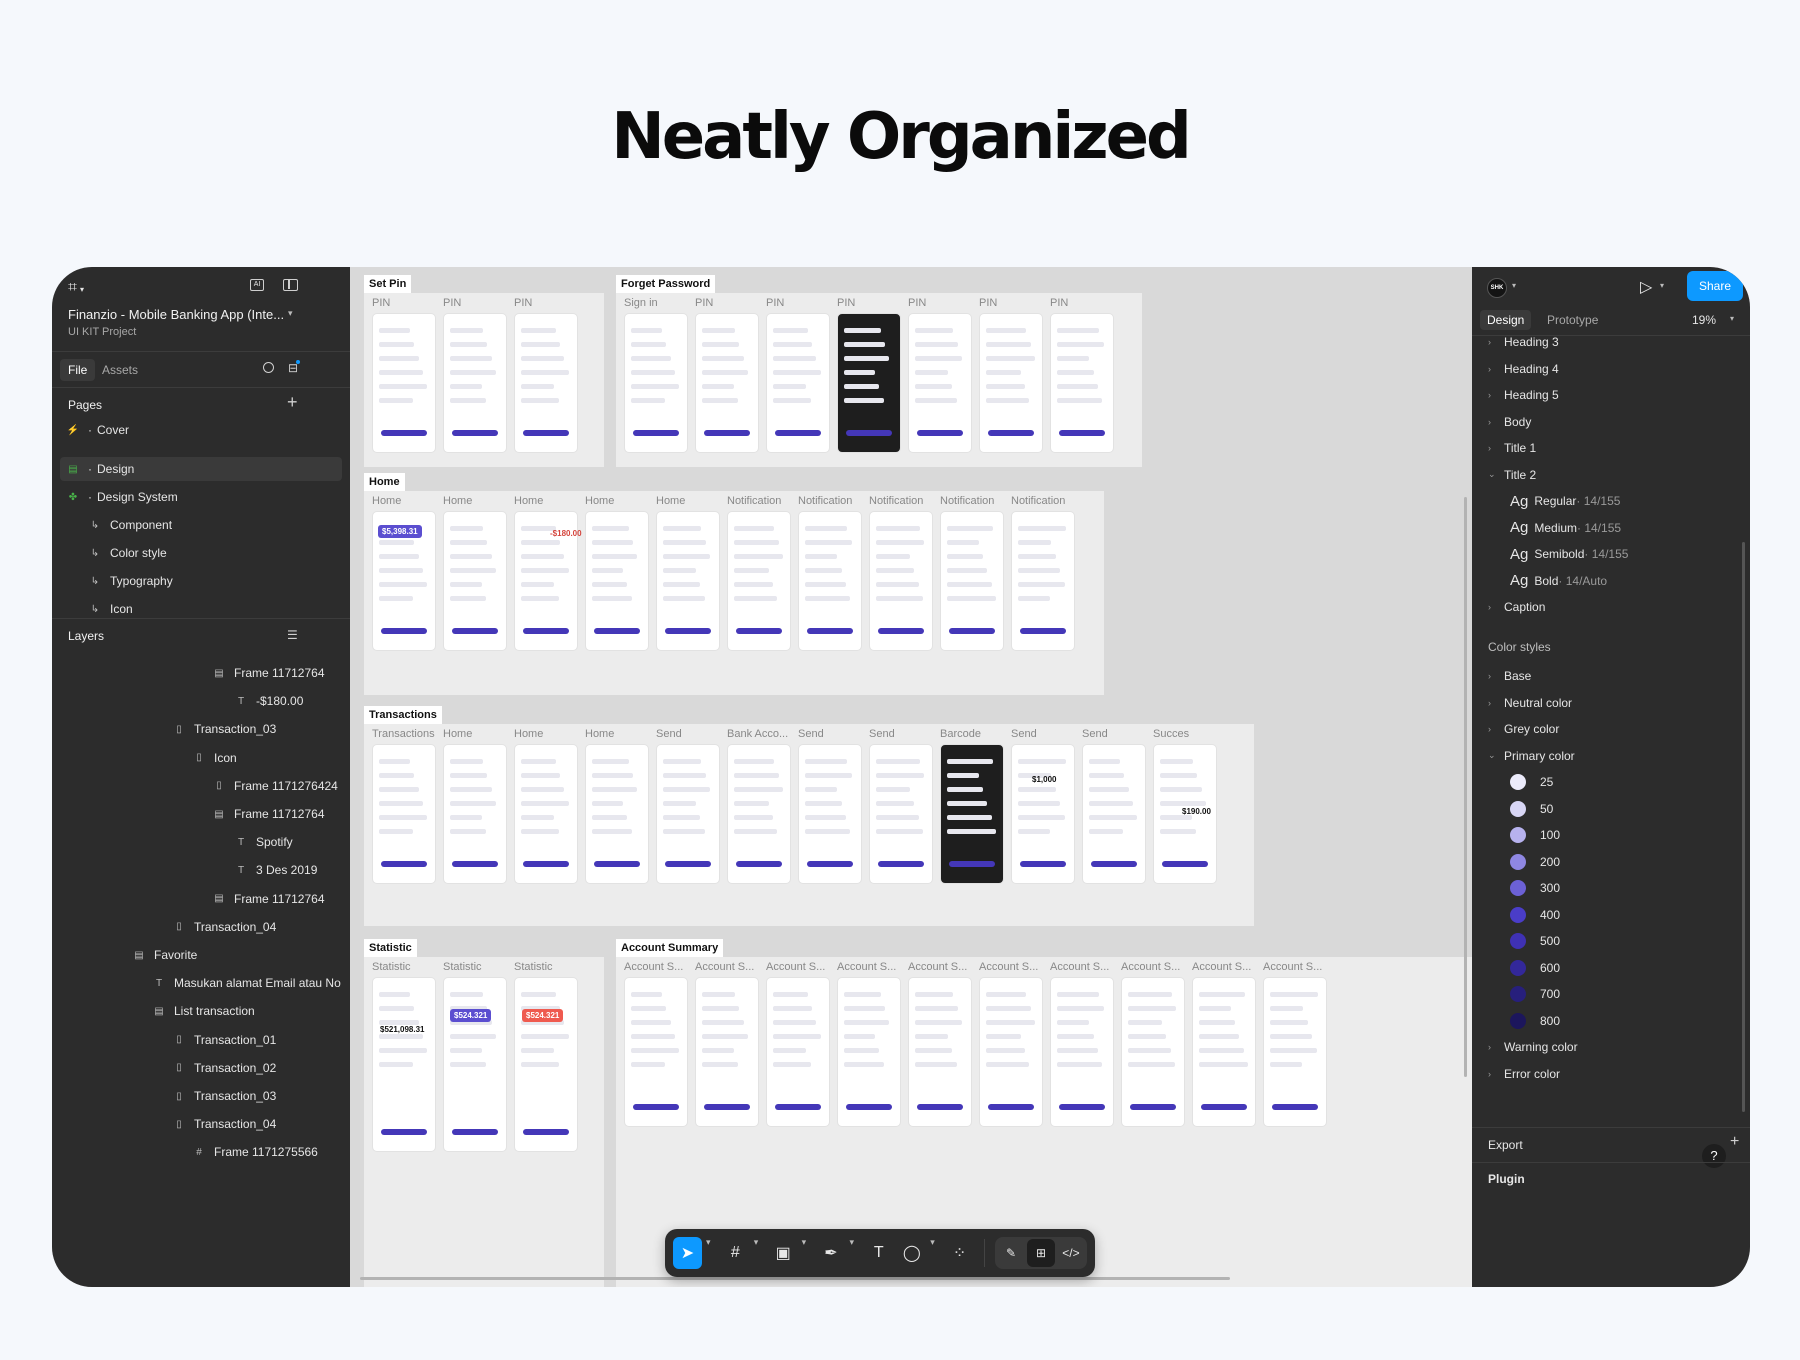  What do you see at coordinates (390, 948) in the screenshot?
I see `section-title: Statistic` at bounding box center [390, 948].